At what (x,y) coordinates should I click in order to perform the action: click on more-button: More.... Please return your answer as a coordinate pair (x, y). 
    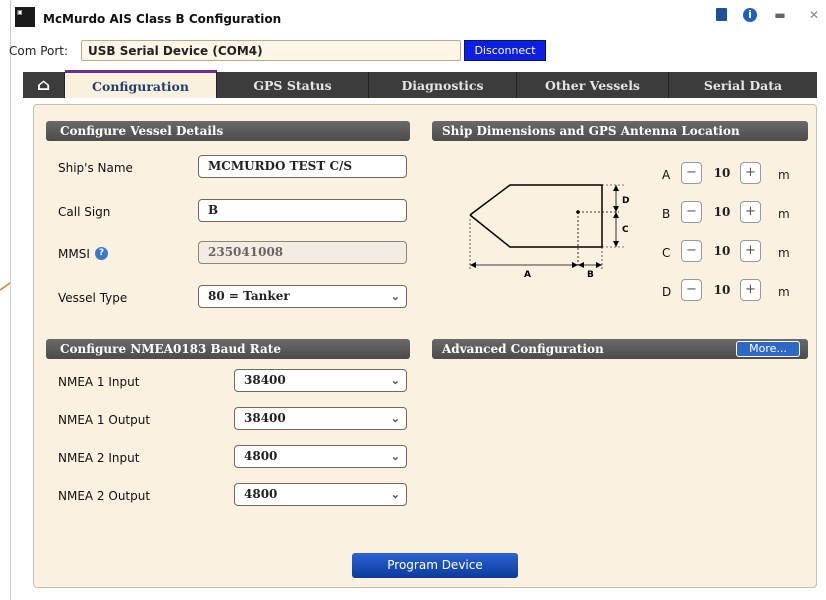
    Looking at the image, I should click on (768, 349).